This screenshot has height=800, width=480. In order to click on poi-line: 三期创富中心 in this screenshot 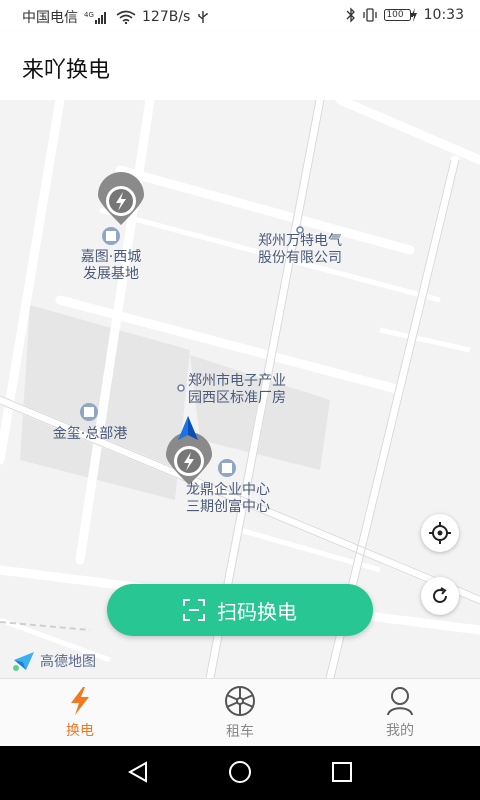, I will do `click(228, 507)`.